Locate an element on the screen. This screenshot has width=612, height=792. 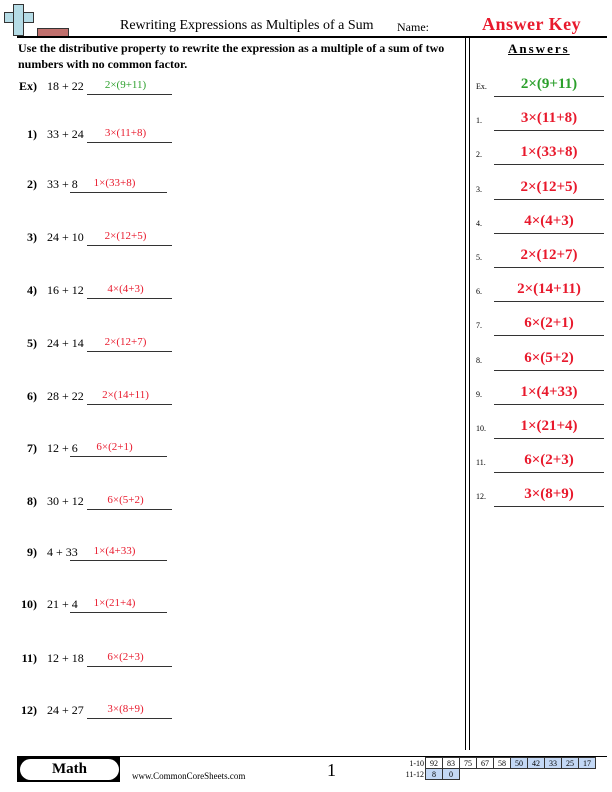
problem-answer: 1×(21+4) is located at coordinates (114, 603).